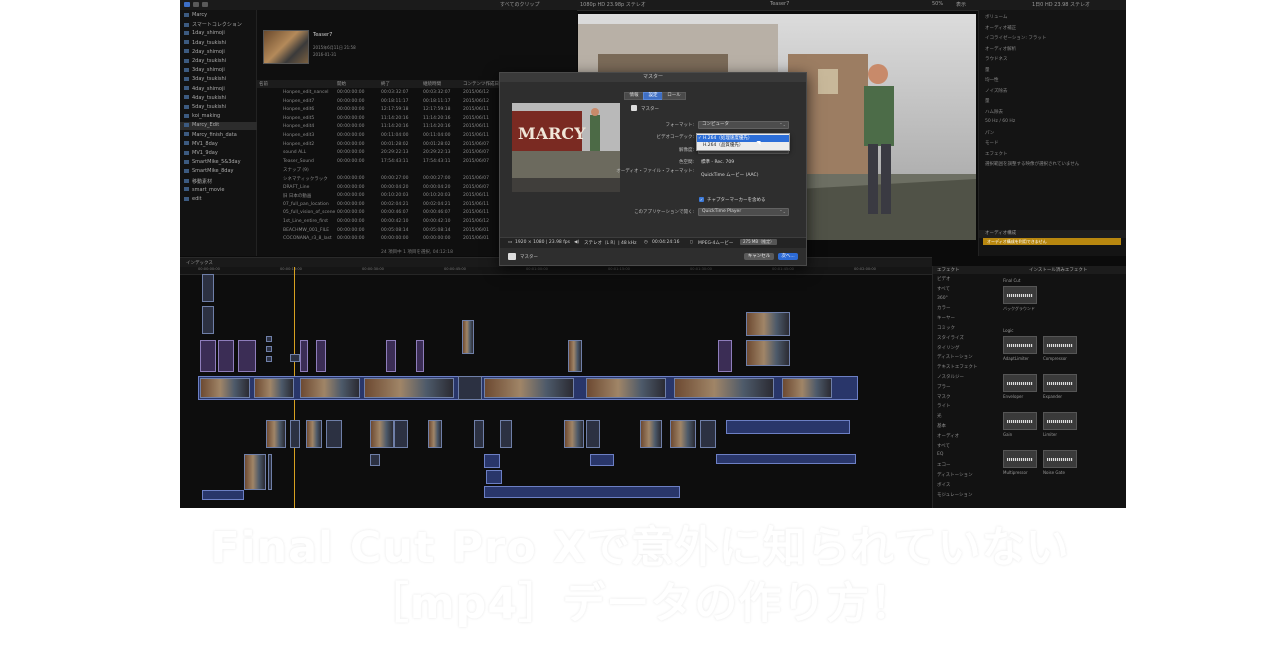  Describe the element at coordinates (201, 154) in the screenshot. I see `library-item: MV1_9day` at that location.